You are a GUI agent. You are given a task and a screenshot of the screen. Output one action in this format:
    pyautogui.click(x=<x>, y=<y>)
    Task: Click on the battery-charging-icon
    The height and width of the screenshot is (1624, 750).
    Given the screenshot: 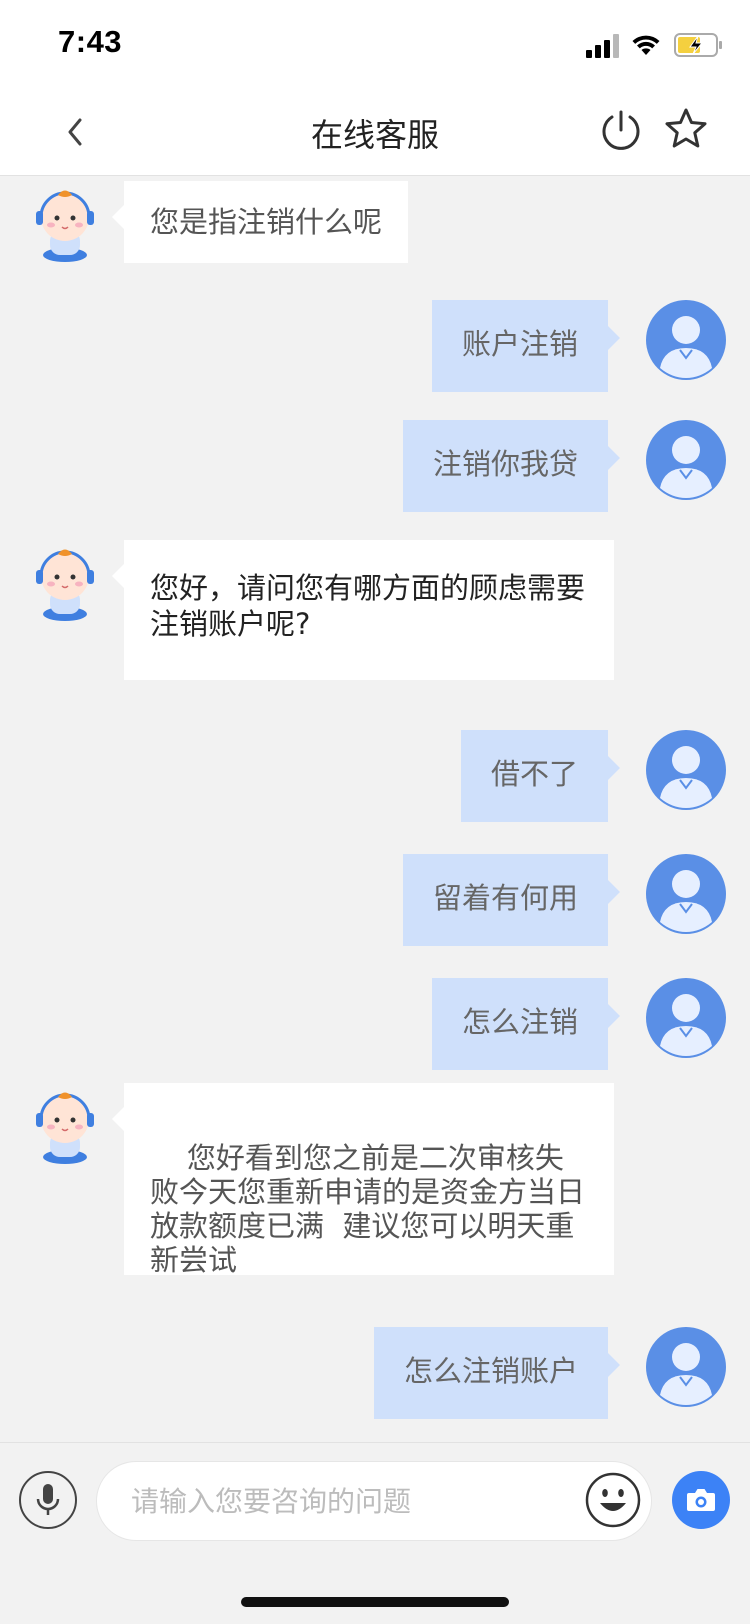 What is the action you would take?
    pyautogui.click(x=698, y=45)
    